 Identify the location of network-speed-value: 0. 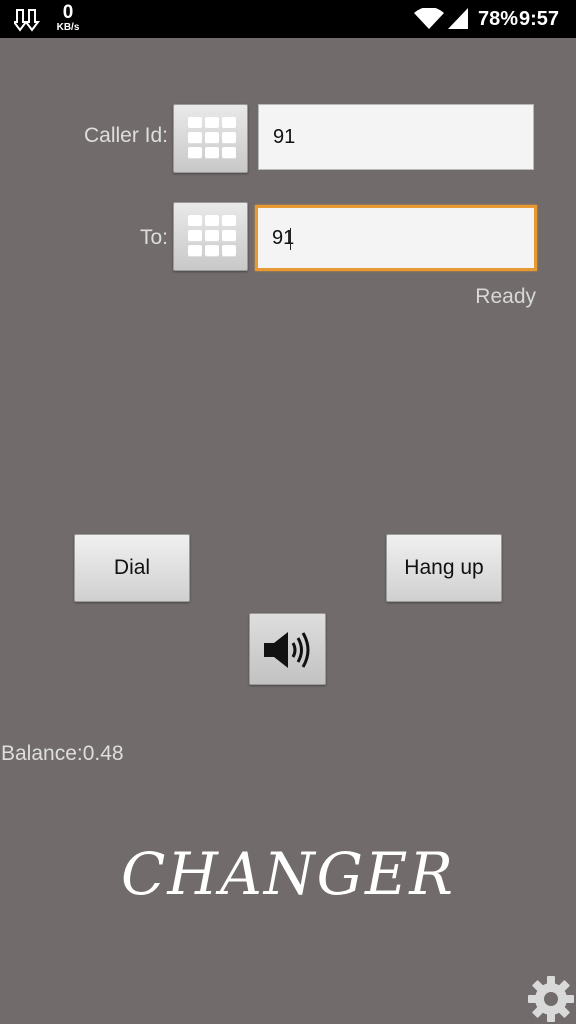
(68, 12).